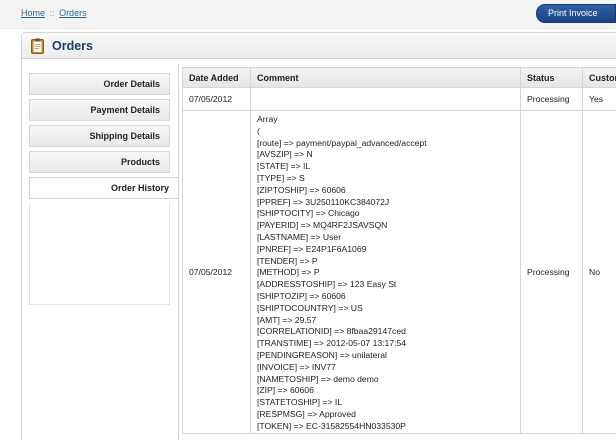 This screenshot has height=440, width=616. What do you see at coordinates (551, 77) in the screenshot?
I see `column-header-status: Status` at bounding box center [551, 77].